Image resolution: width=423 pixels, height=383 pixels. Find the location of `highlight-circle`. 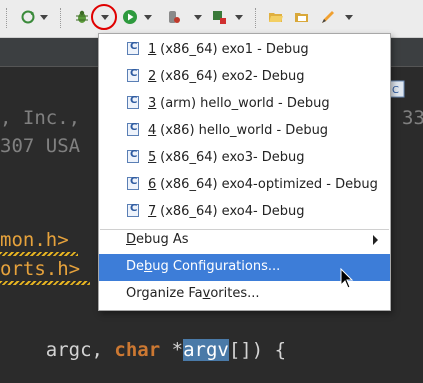

highlight-circle is located at coordinates (104, 17).